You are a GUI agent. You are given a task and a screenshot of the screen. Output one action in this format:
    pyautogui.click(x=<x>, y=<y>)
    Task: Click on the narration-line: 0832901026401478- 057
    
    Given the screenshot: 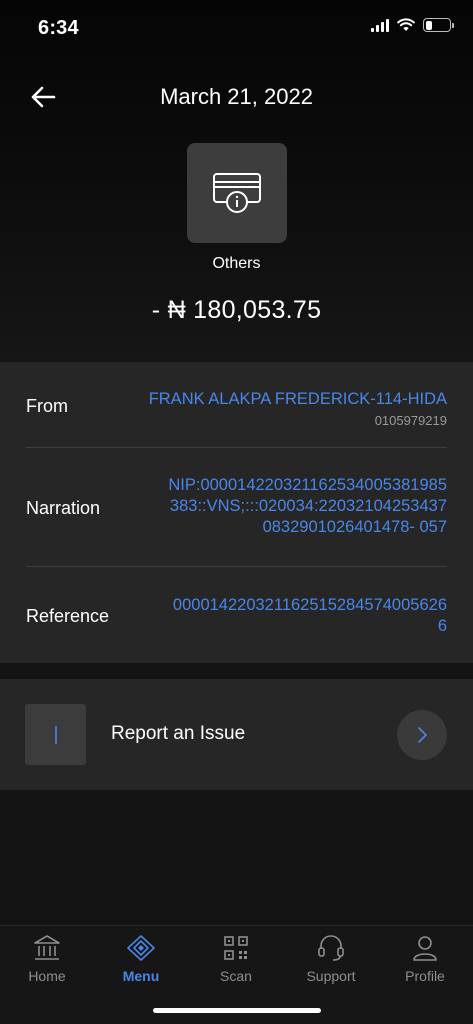 What is the action you would take?
    pyautogui.click(x=354, y=527)
    